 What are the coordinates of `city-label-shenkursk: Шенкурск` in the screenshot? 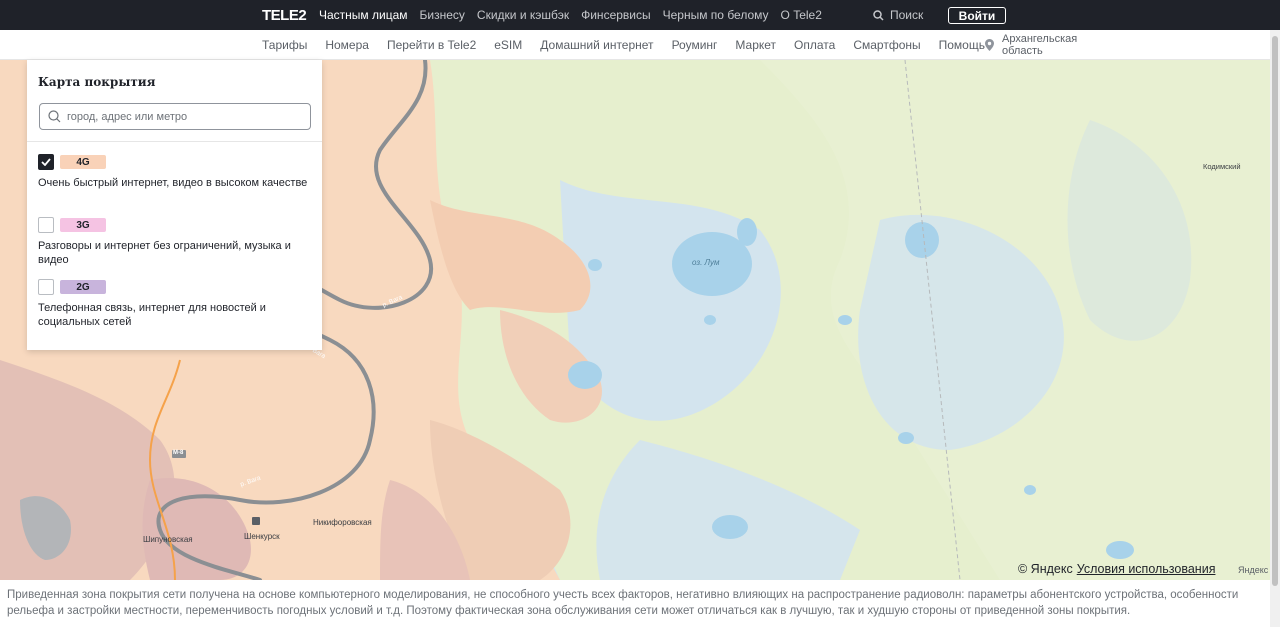 It's located at (262, 536).